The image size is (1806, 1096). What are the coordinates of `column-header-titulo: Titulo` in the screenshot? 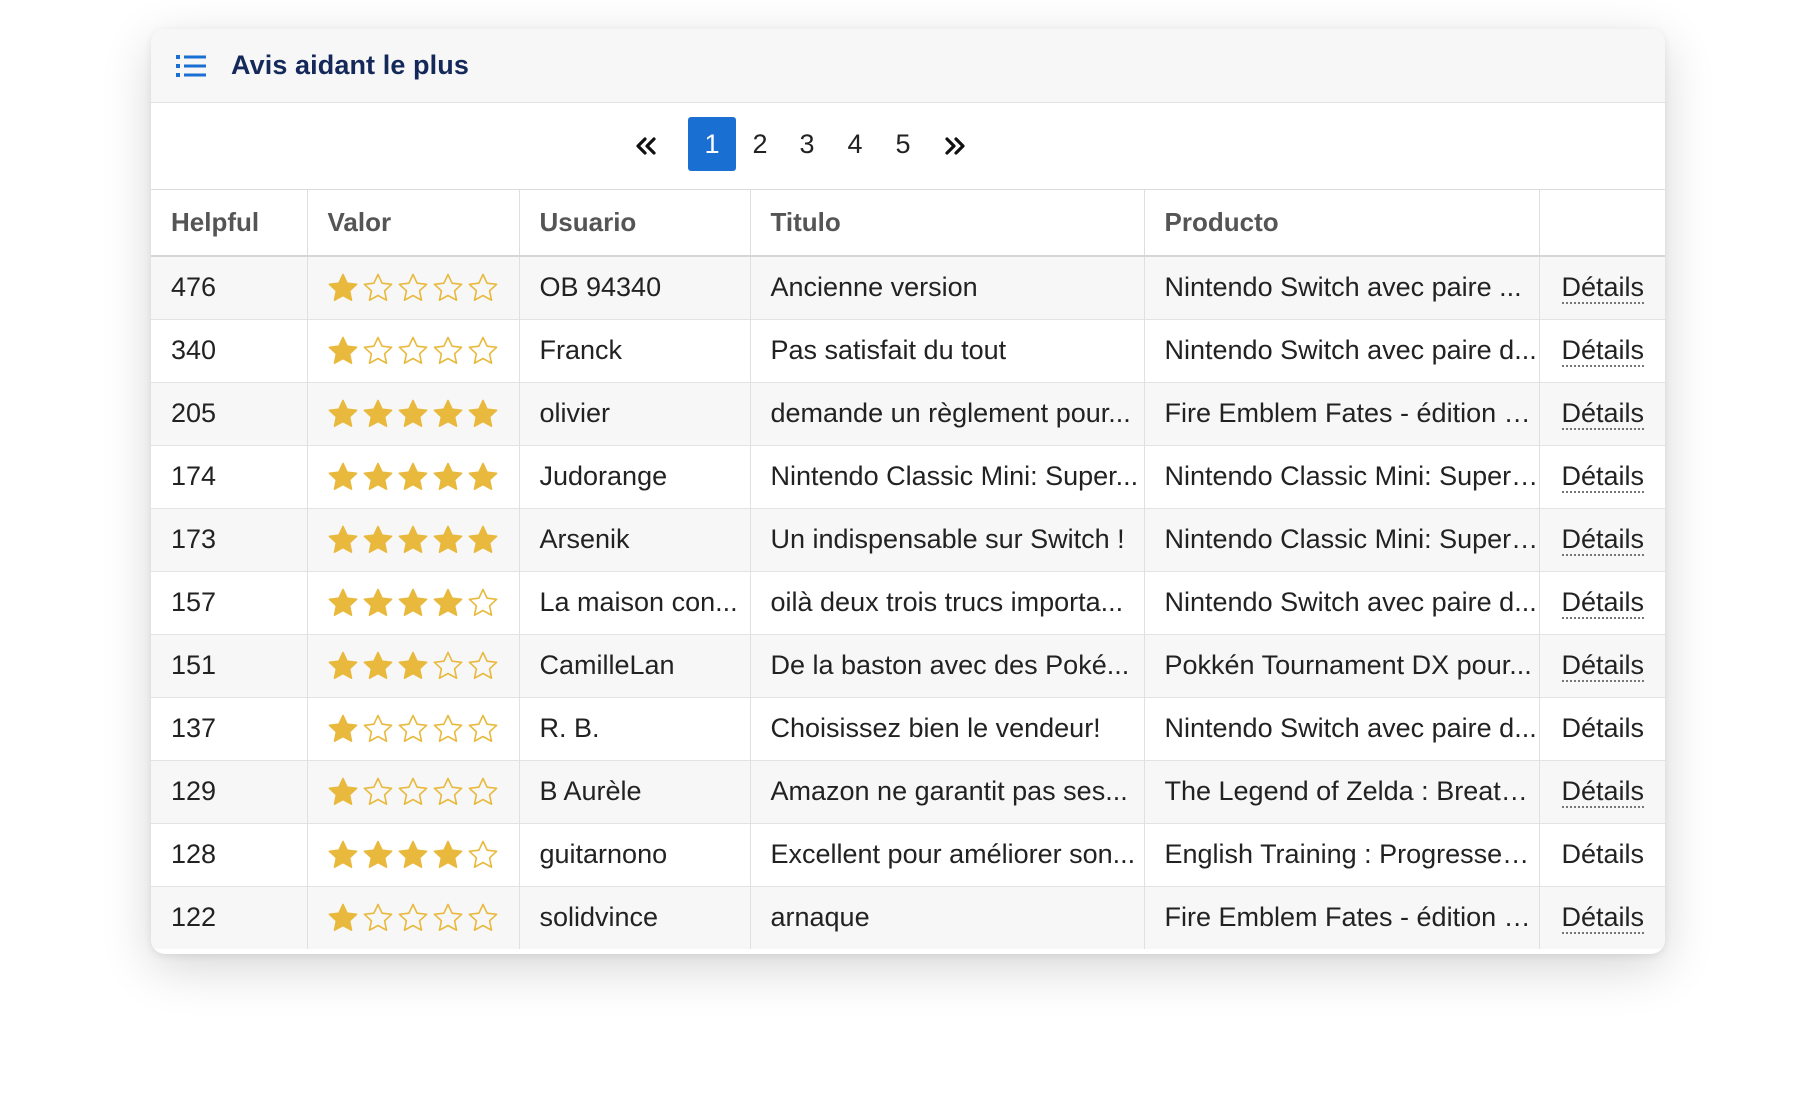 It's located at (947, 223).